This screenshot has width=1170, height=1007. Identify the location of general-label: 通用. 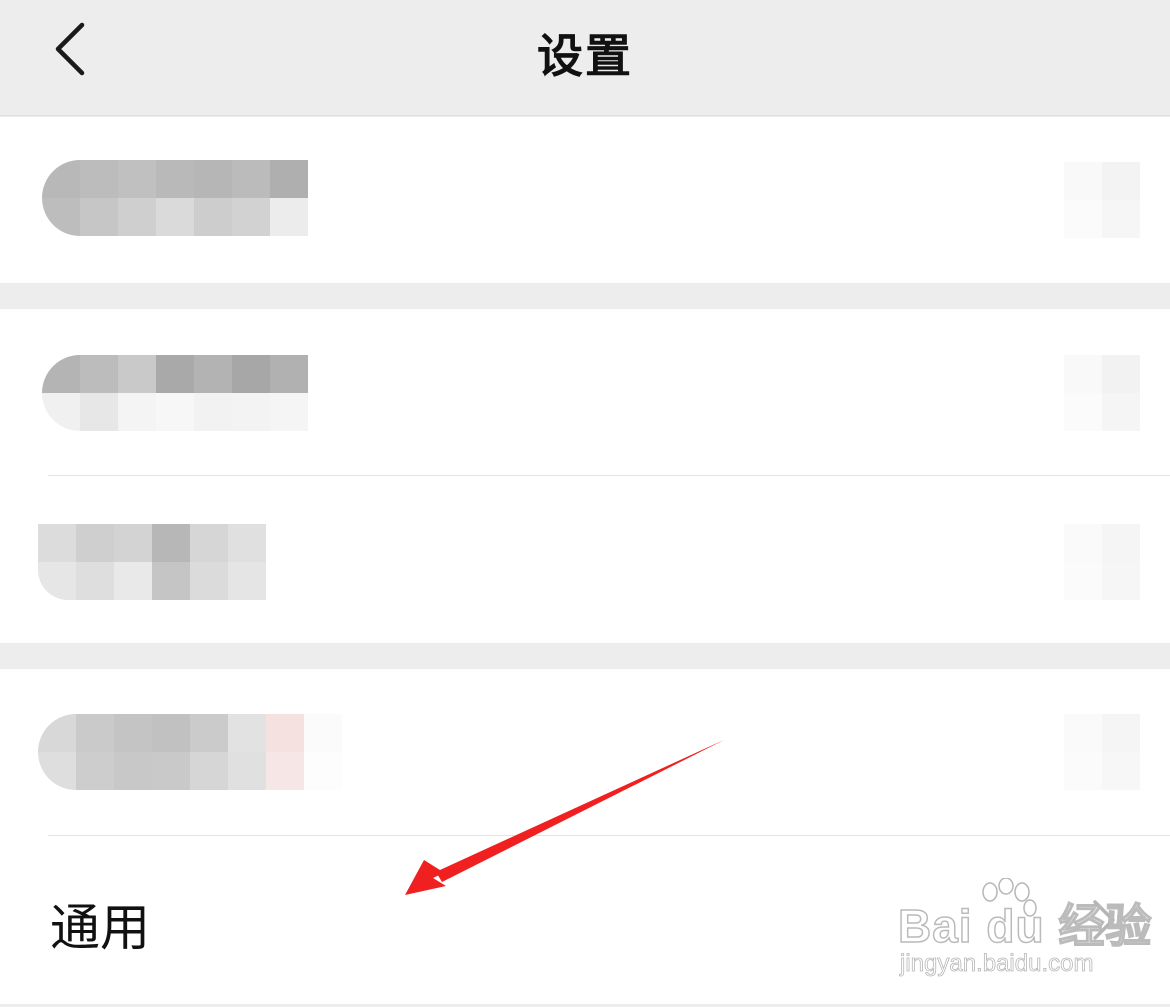
(100, 928).